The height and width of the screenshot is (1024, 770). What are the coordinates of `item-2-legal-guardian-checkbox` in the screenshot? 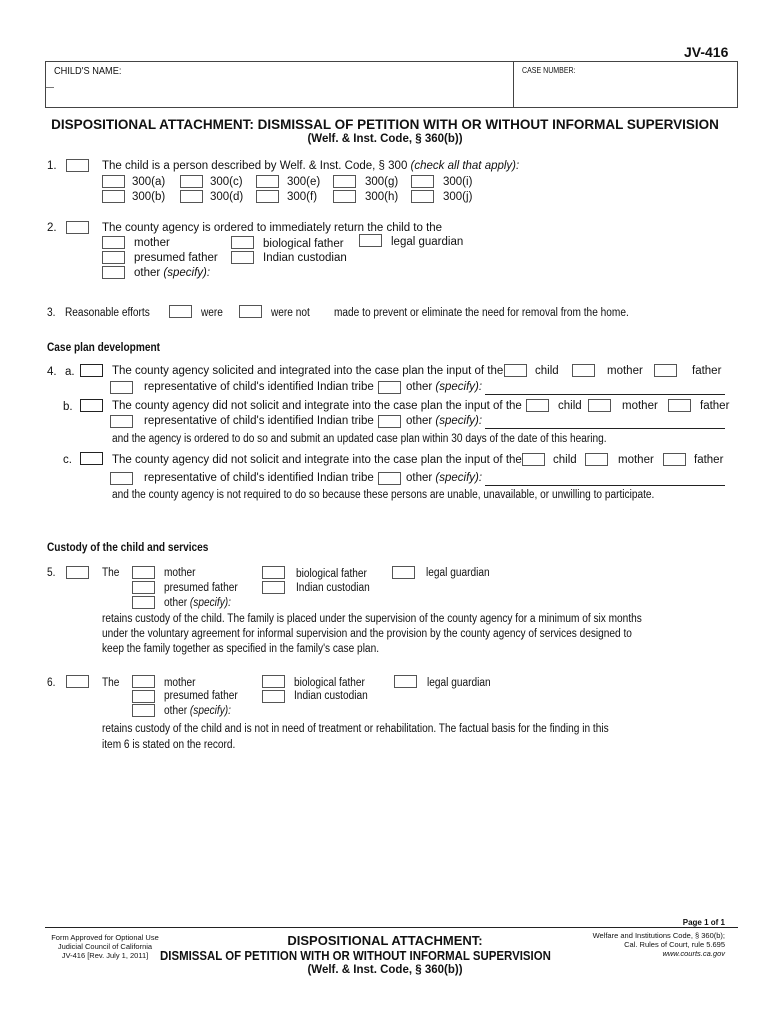 It's located at (370, 240).